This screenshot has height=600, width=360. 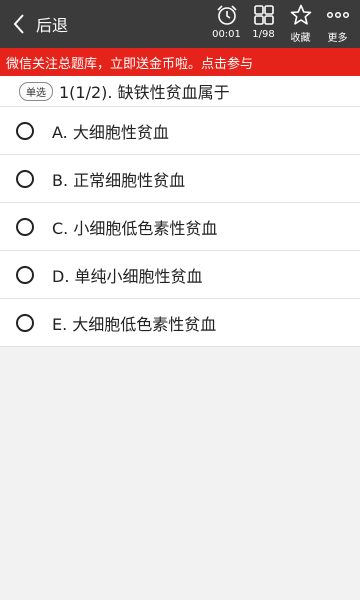 I want to click on timer-button: 00:01, so click(x=226, y=24).